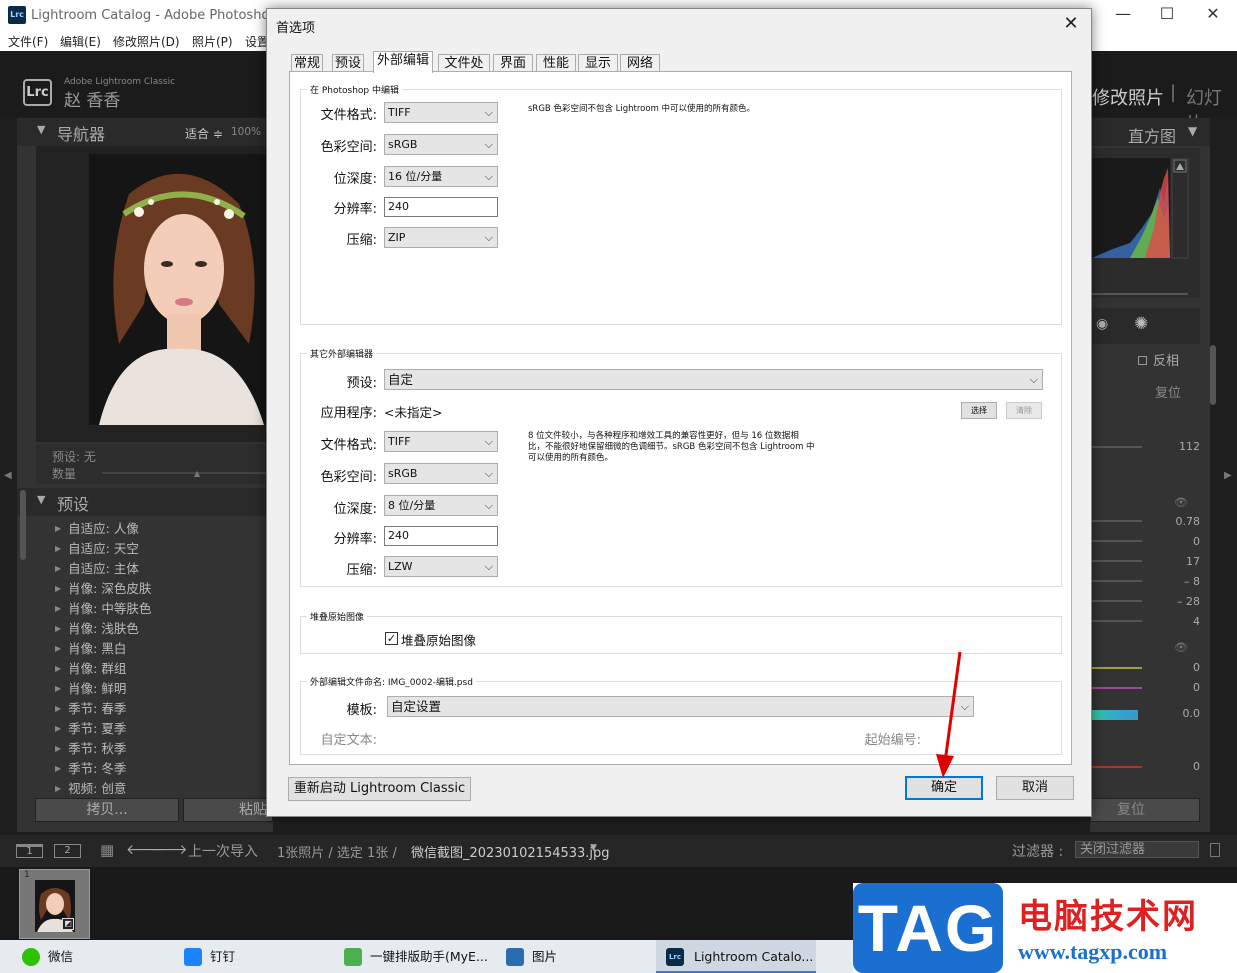 This screenshot has width=1237, height=973. Describe the element at coordinates (1180, 713) in the screenshot. I see `slider-value: 0.0` at that location.